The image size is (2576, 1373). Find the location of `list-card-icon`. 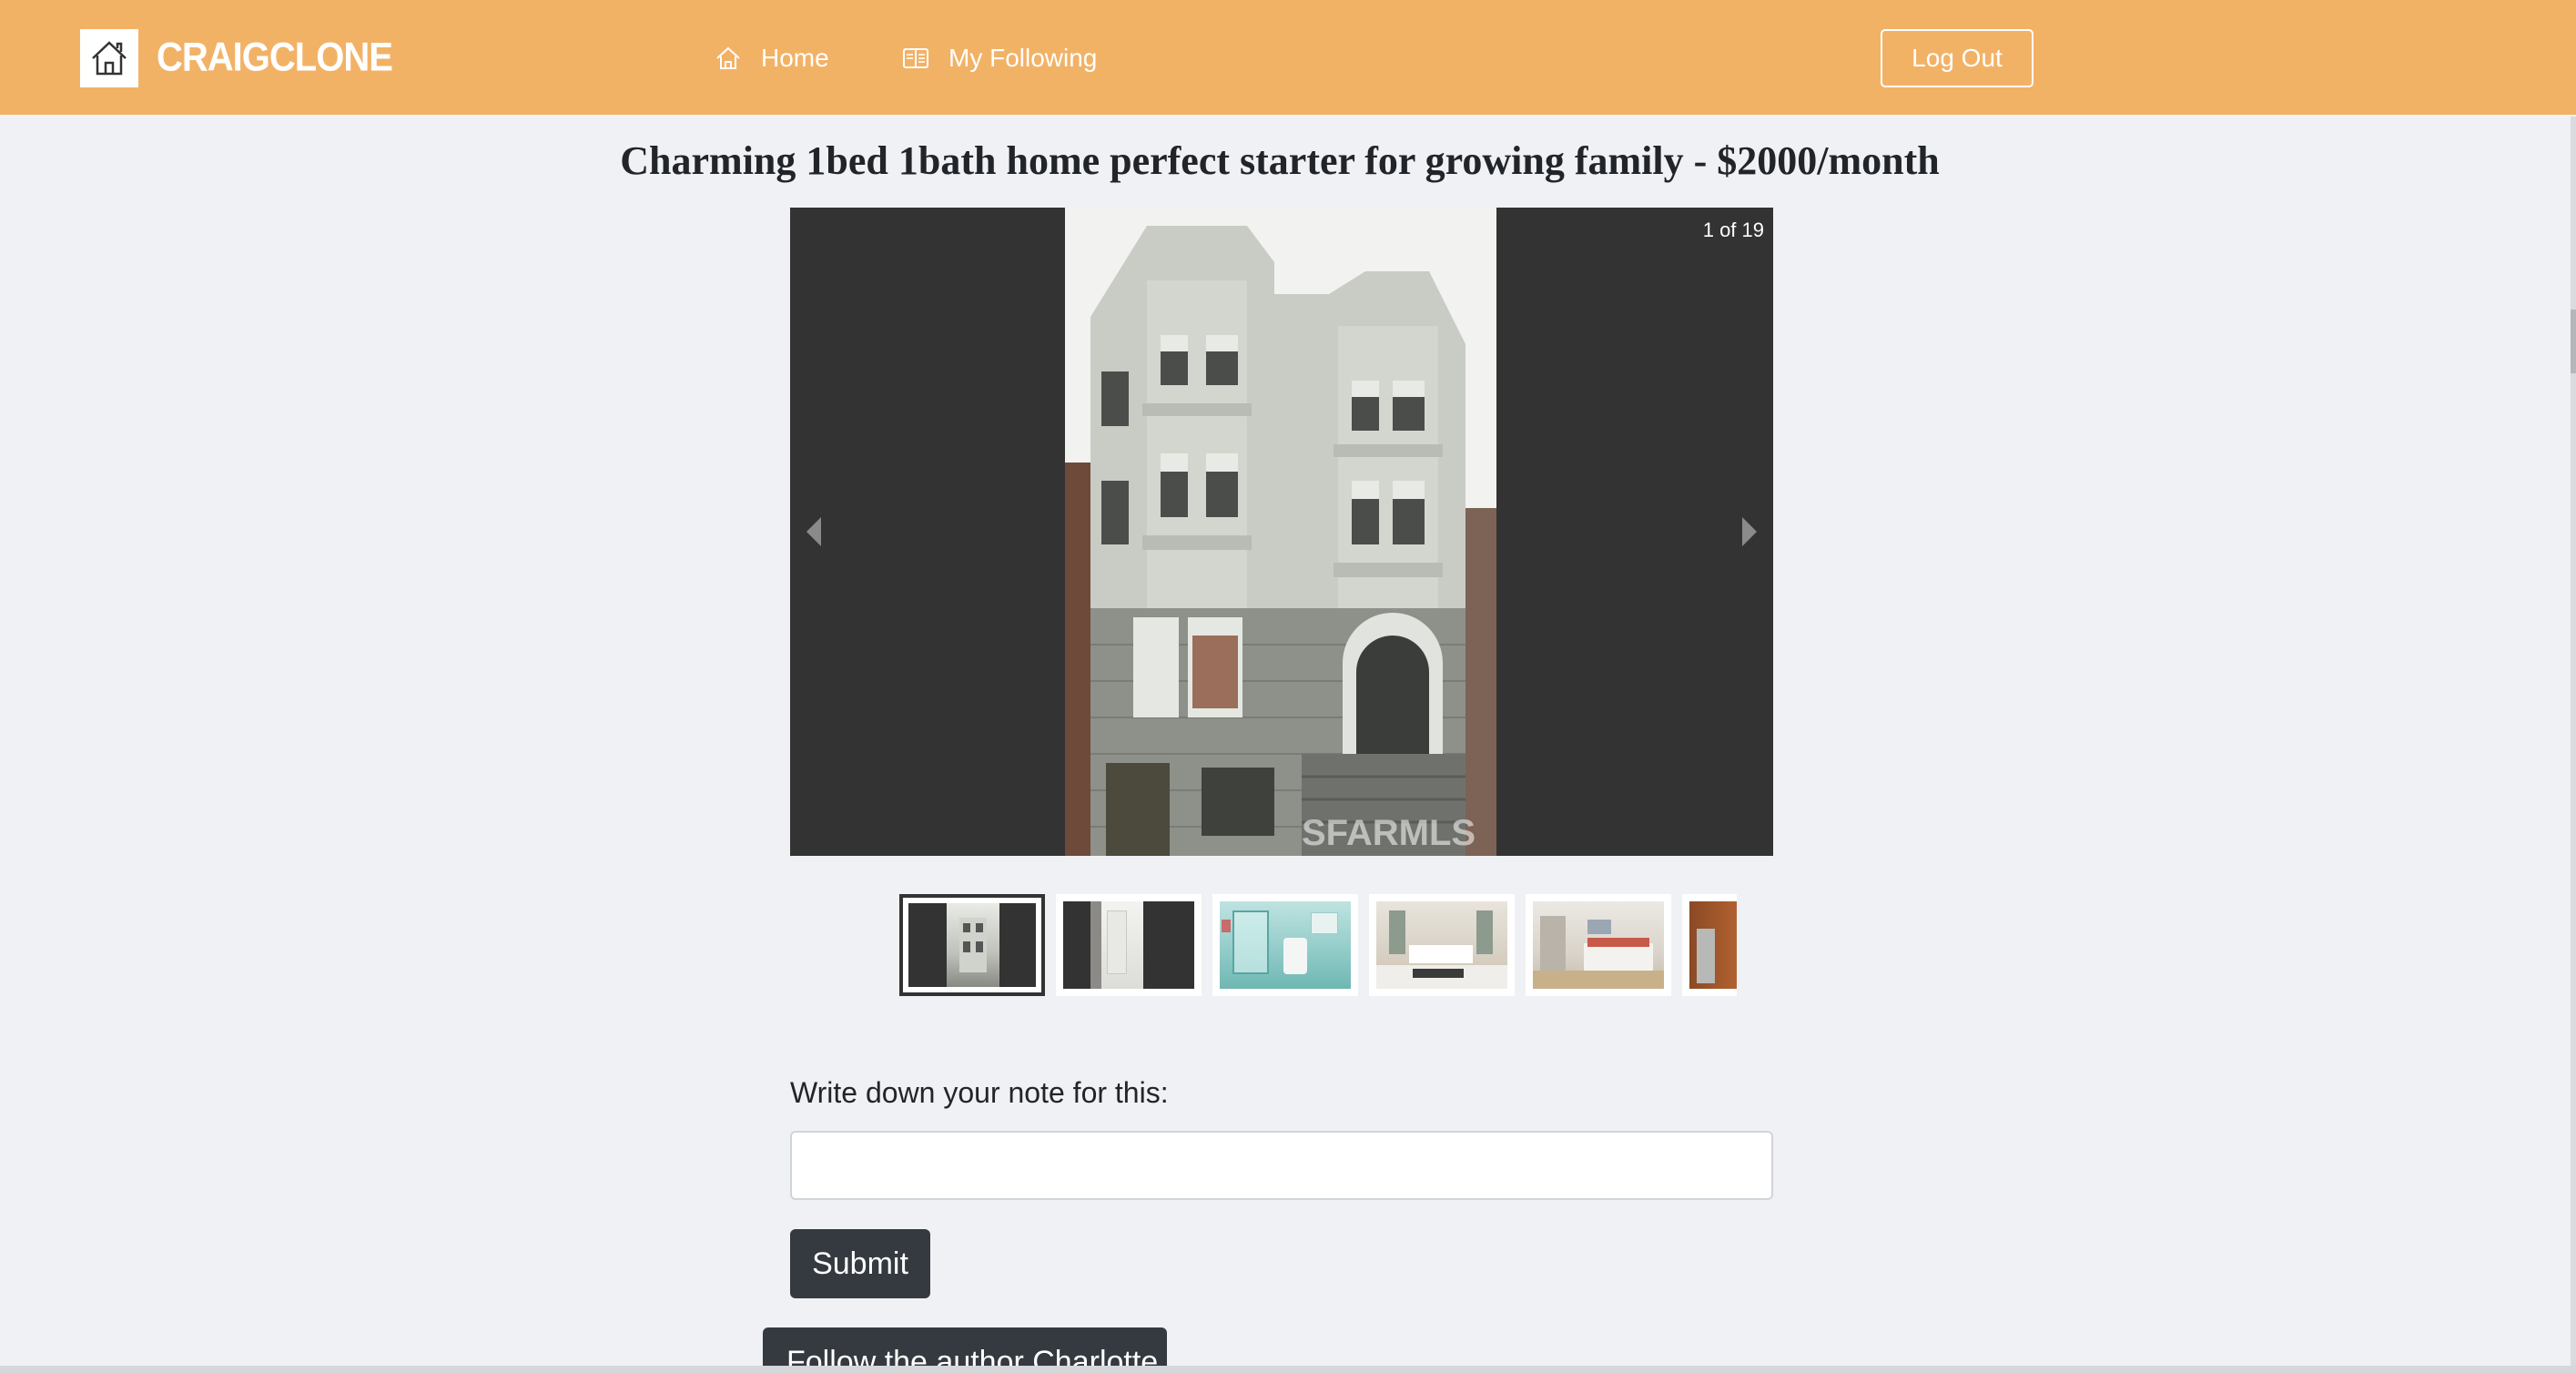

list-card-icon is located at coordinates (915, 58).